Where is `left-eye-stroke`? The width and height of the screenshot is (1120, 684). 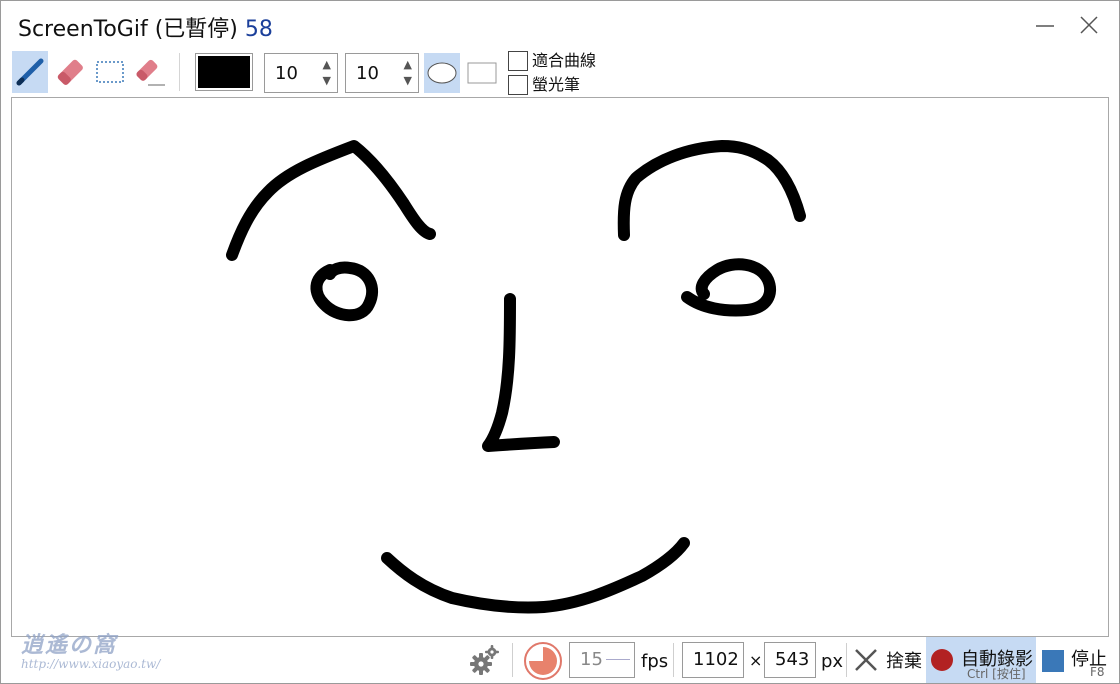
left-eye-stroke is located at coordinates (344, 291).